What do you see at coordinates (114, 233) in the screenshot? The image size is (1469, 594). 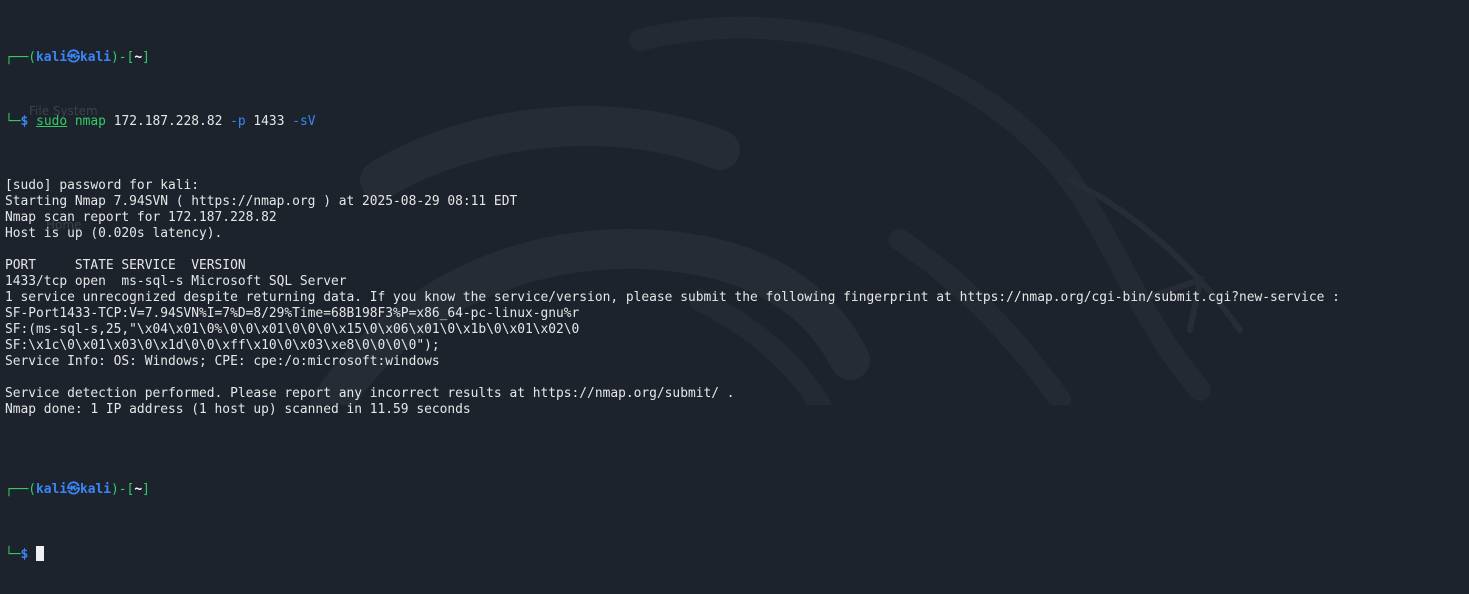 I see `output-line: Host is up (0.020s latency).` at bounding box center [114, 233].